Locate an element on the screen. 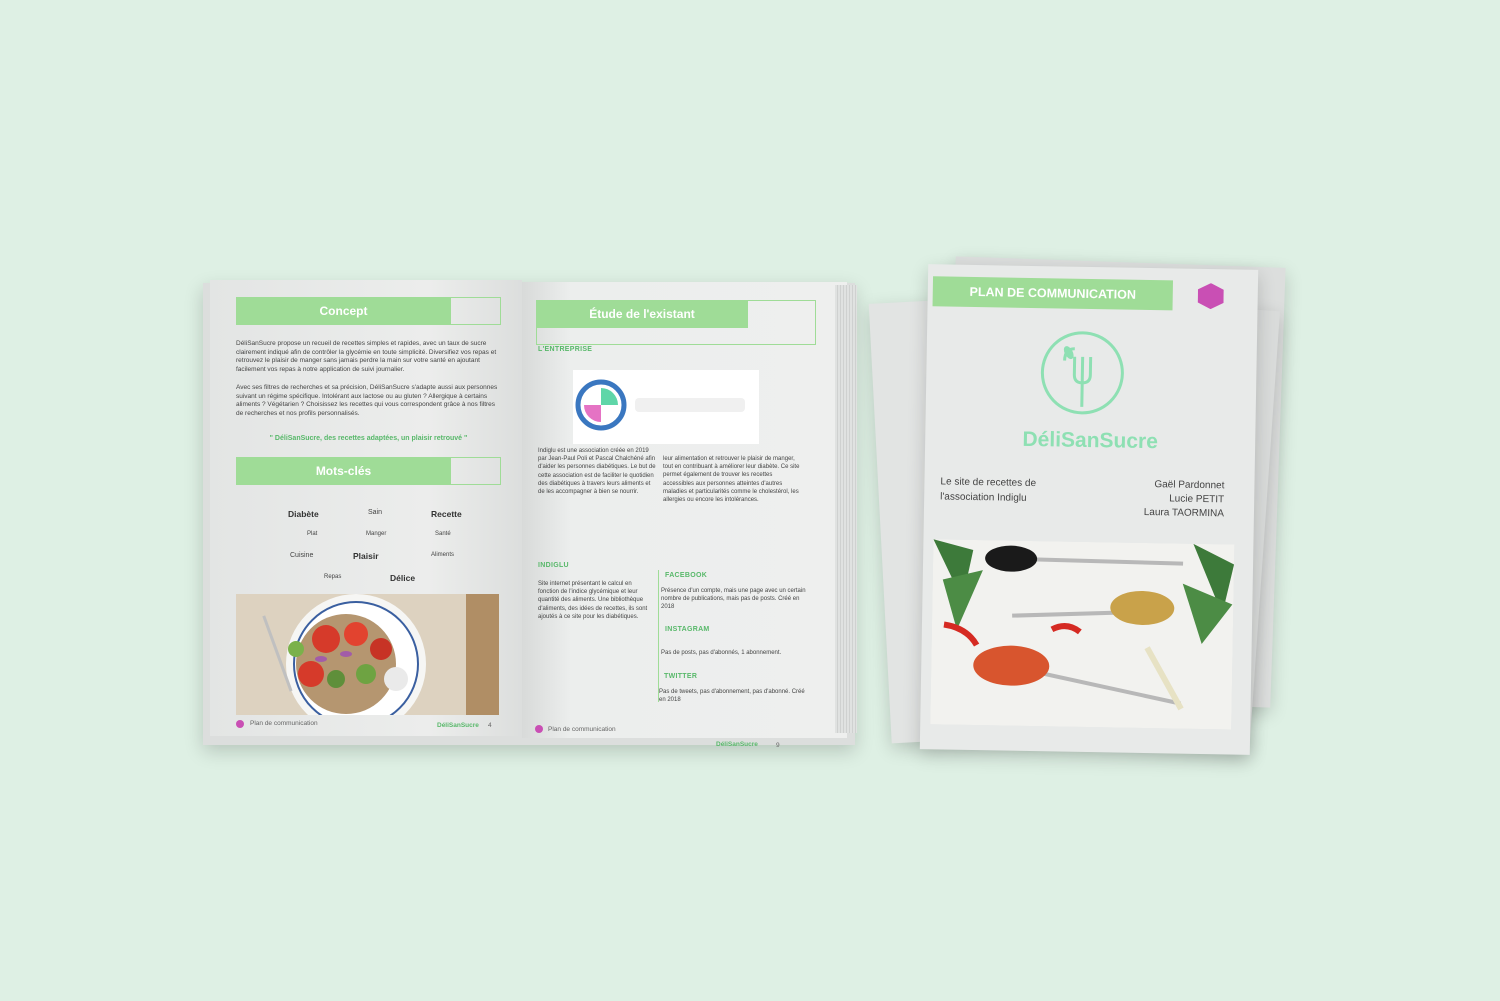 The width and height of the screenshot is (1500, 1001). cover-header-band: PLAN DE COMMUNICATION is located at coordinates (1053, 293).